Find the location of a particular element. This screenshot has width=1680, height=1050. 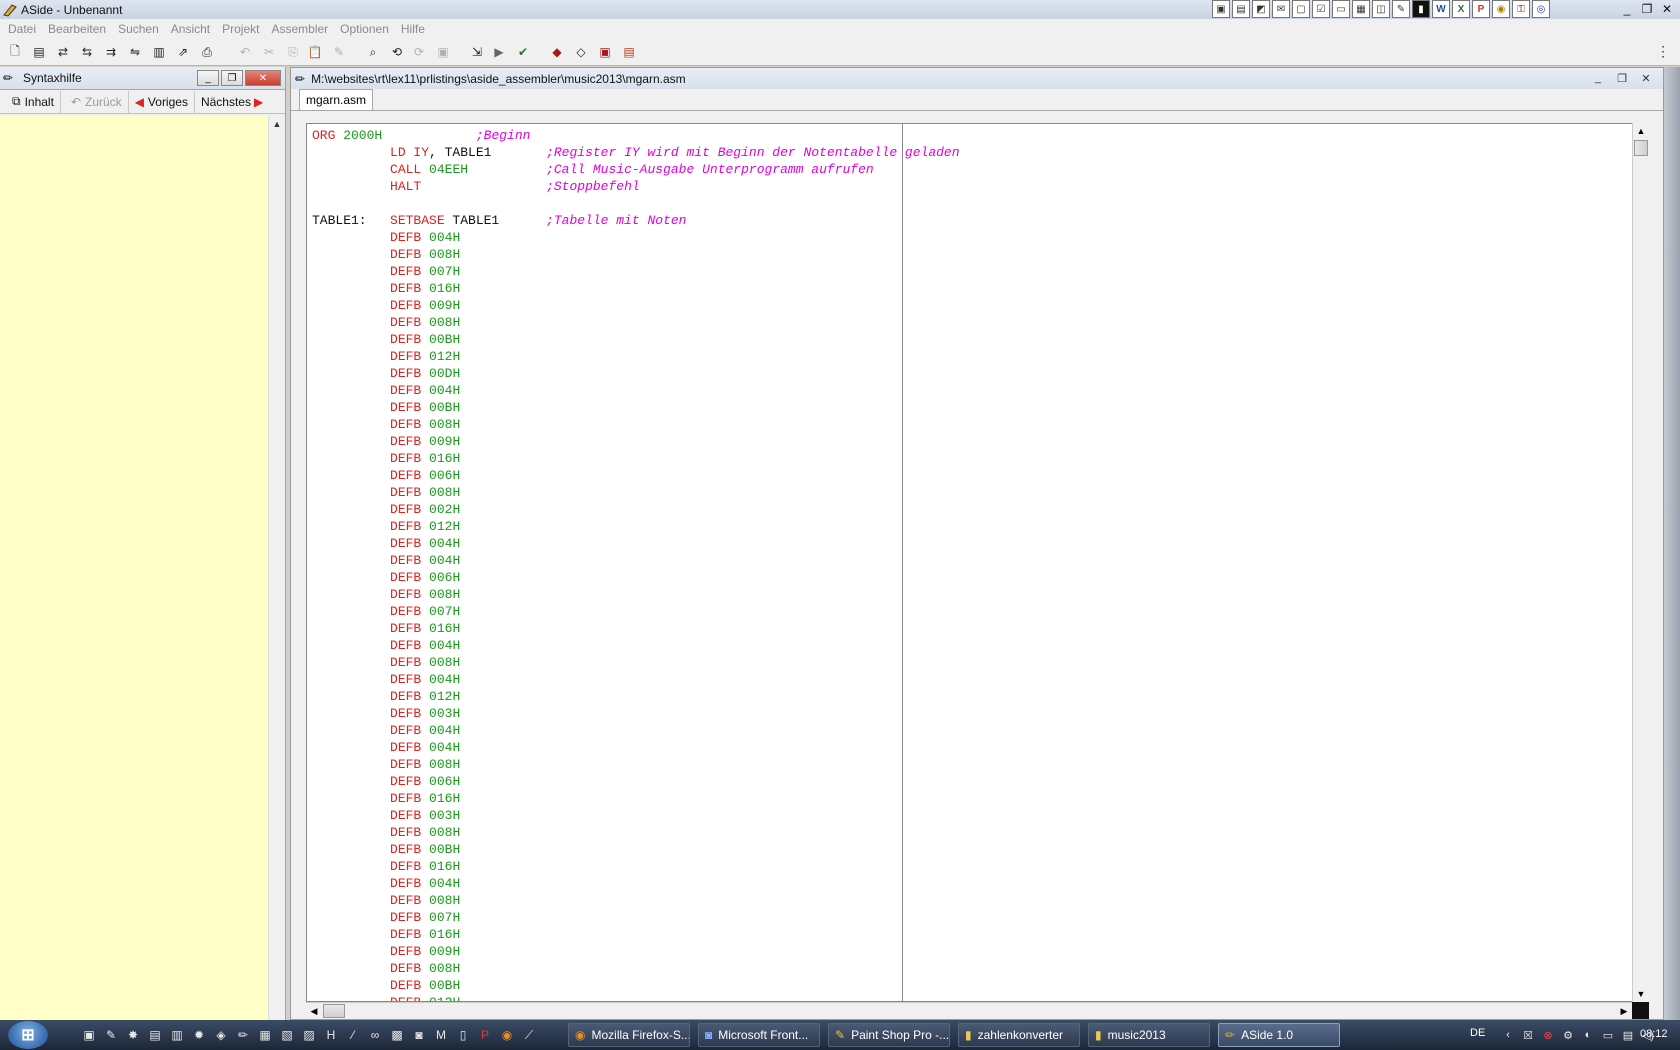

tray-icon: ⚙ is located at coordinates (1568, 1035).